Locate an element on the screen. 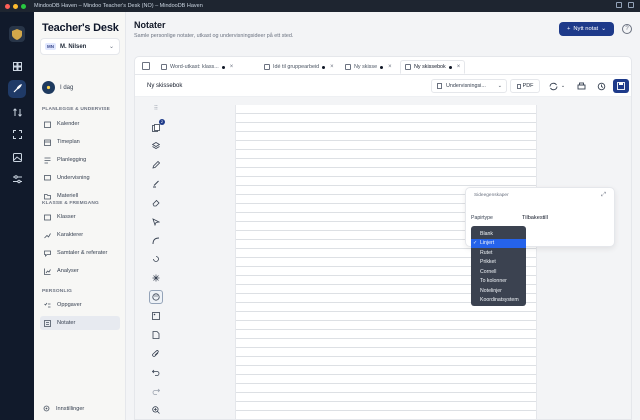 This screenshot has width=640, height=420. pdf-file-icon is located at coordinates (518, 86).